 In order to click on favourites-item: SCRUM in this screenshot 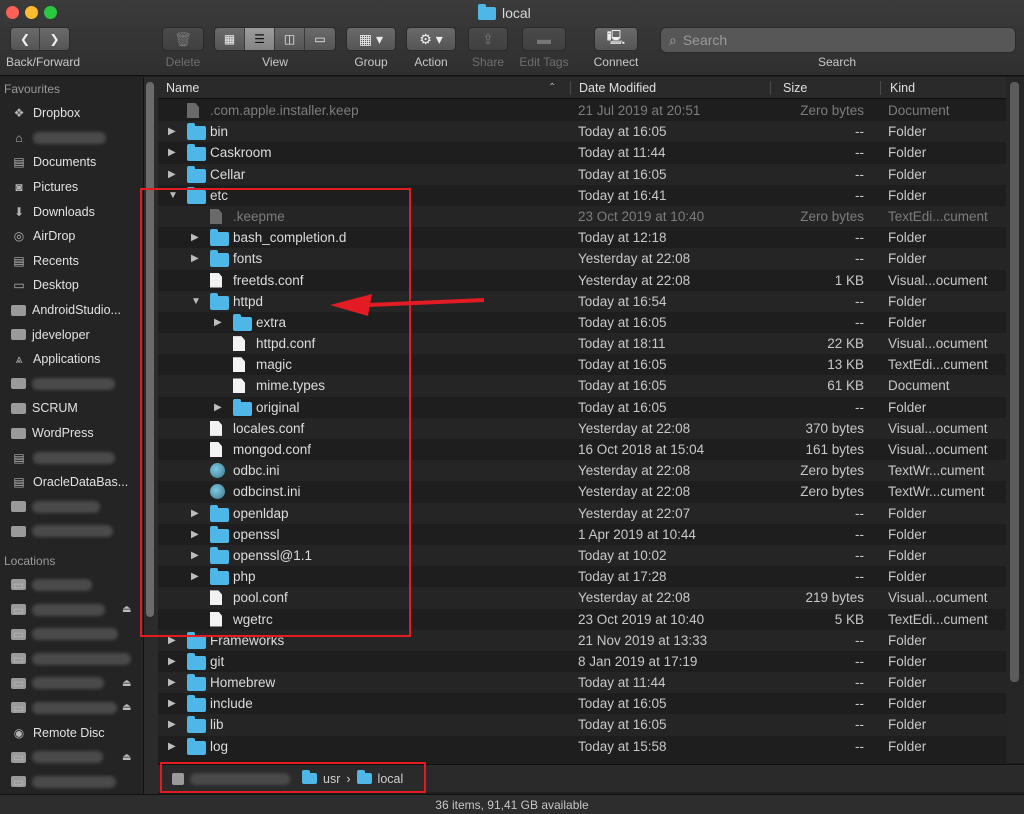, I will do `click(71, 408)`.